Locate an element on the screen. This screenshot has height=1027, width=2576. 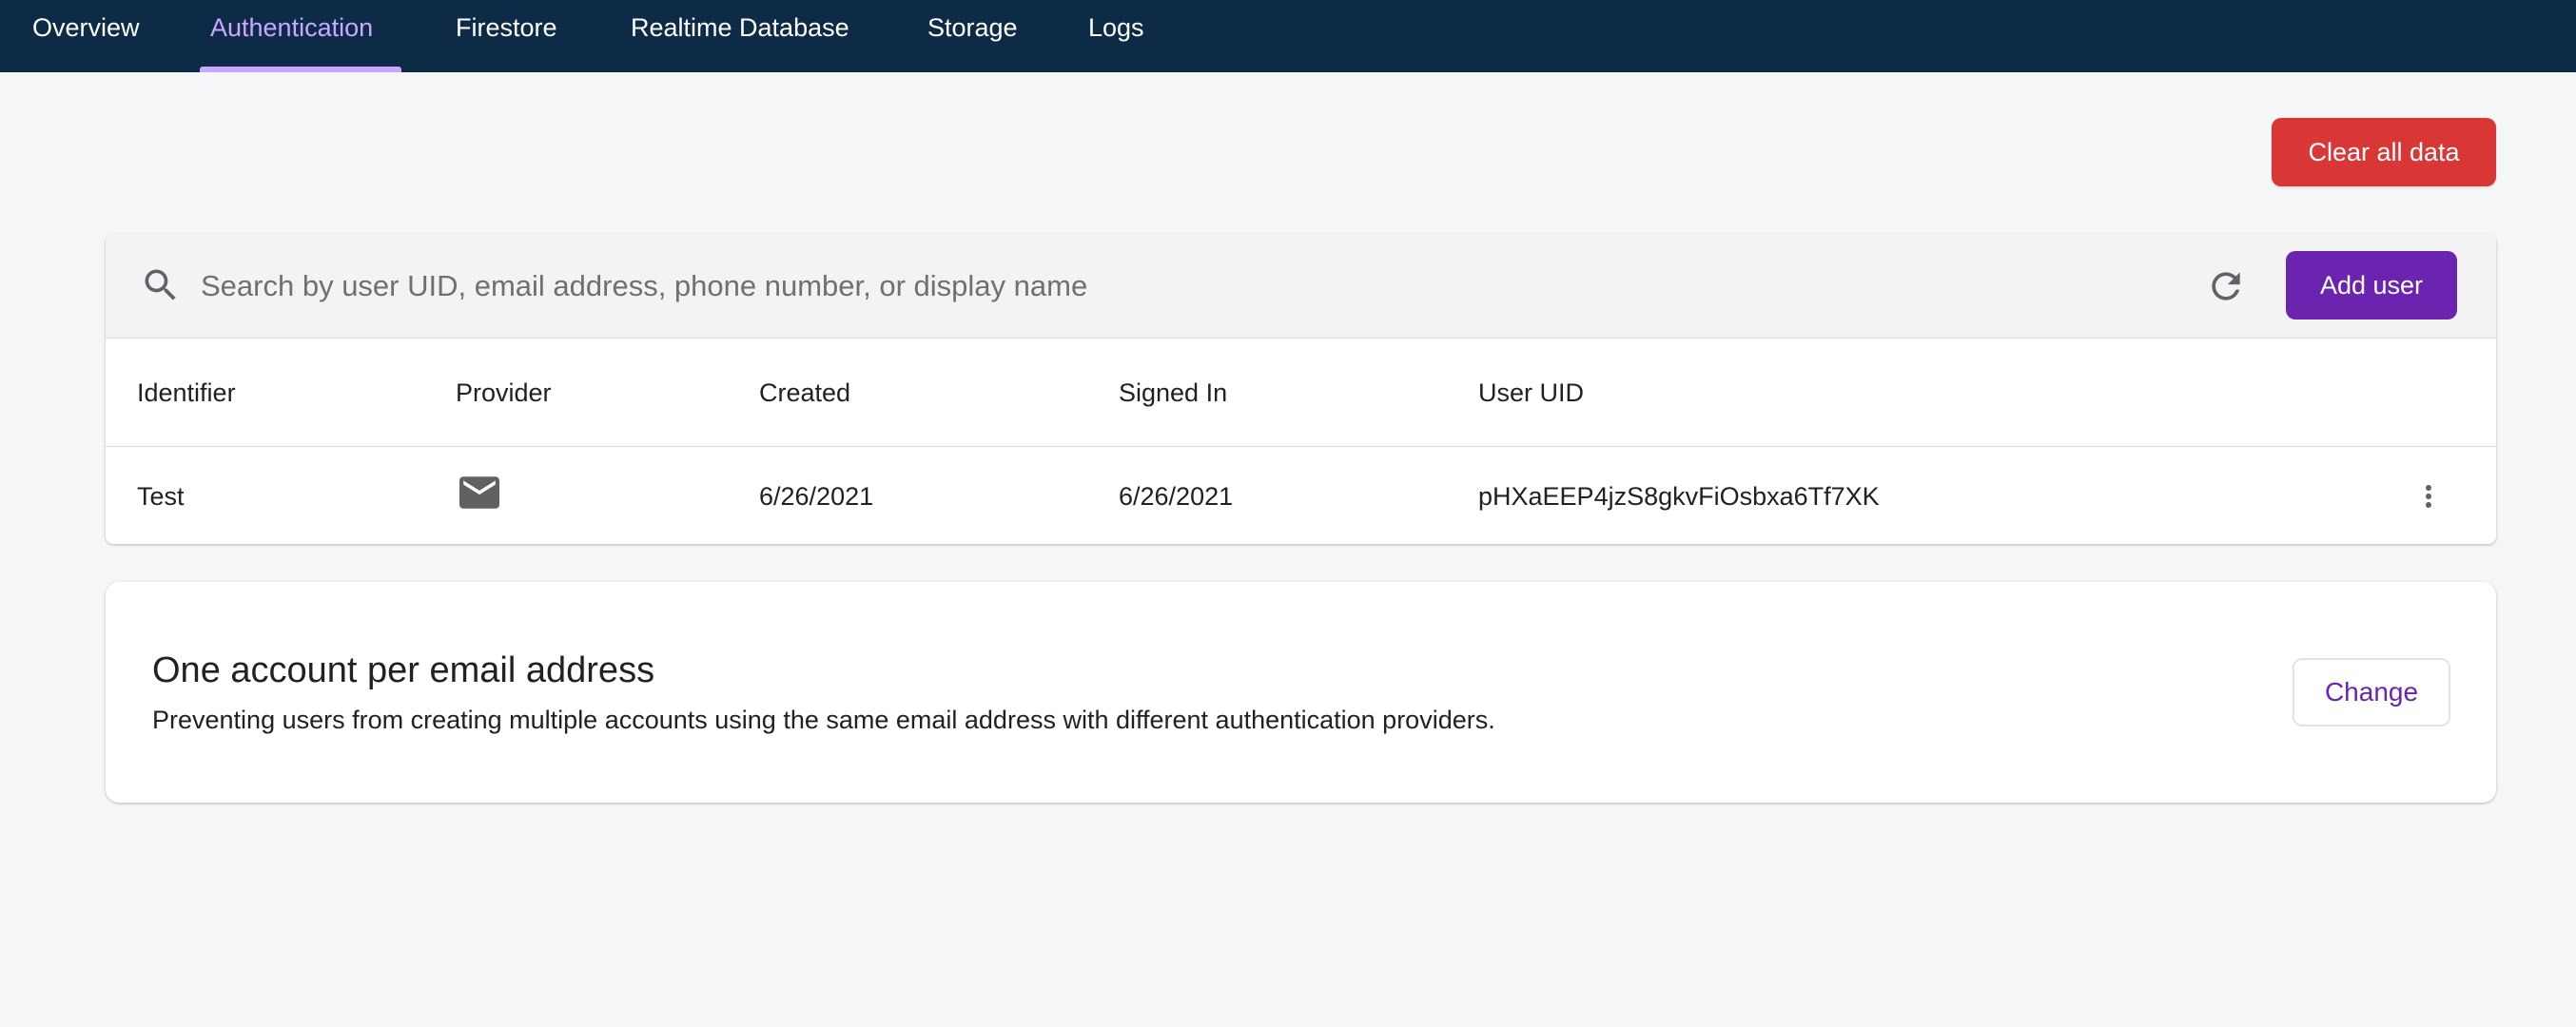
column-header-signed-in: Signed In is located at coordinates (1173, 393).